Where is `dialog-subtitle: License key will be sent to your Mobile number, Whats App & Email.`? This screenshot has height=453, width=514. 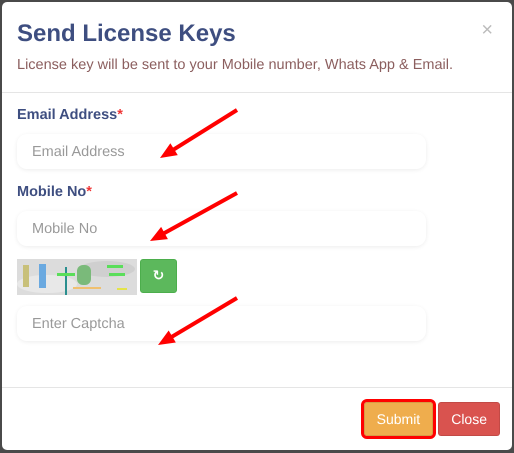
dialog-subtitle: License key will be sent to your Mobile number, Whats App & Email. is located at coordinates (235, 65).